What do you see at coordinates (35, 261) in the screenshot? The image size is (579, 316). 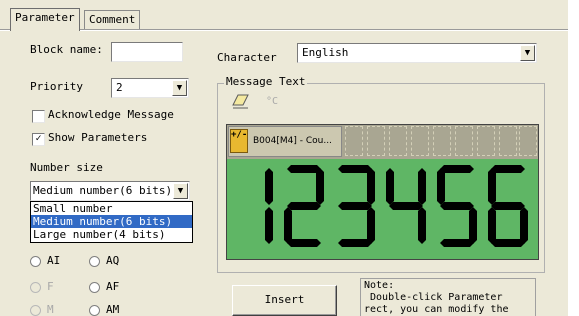 I see `radio-ai` at bounding box center [35, 261].